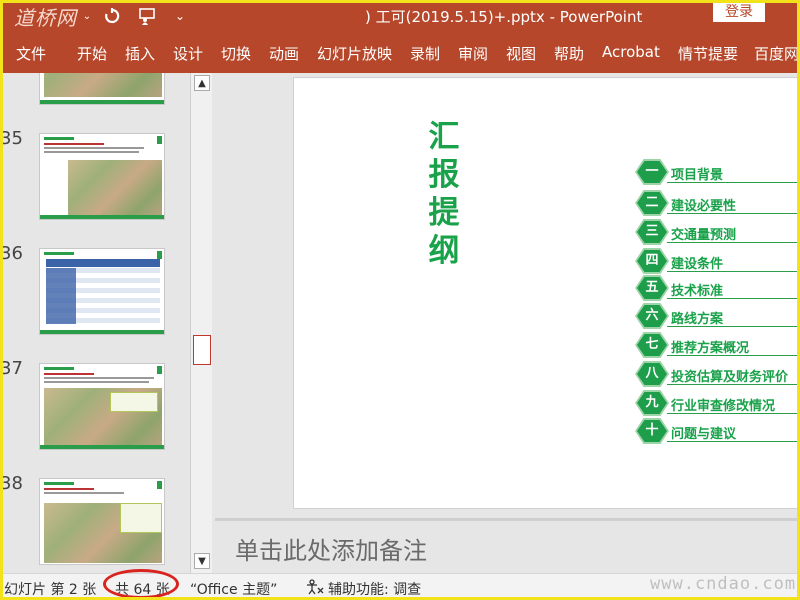 Image resolution: width=800 pixels, height=600 pixels. Describe the element at coordinates (704, 206) in the screenshot. I see `agenda-label: 建设必要性` at that location.